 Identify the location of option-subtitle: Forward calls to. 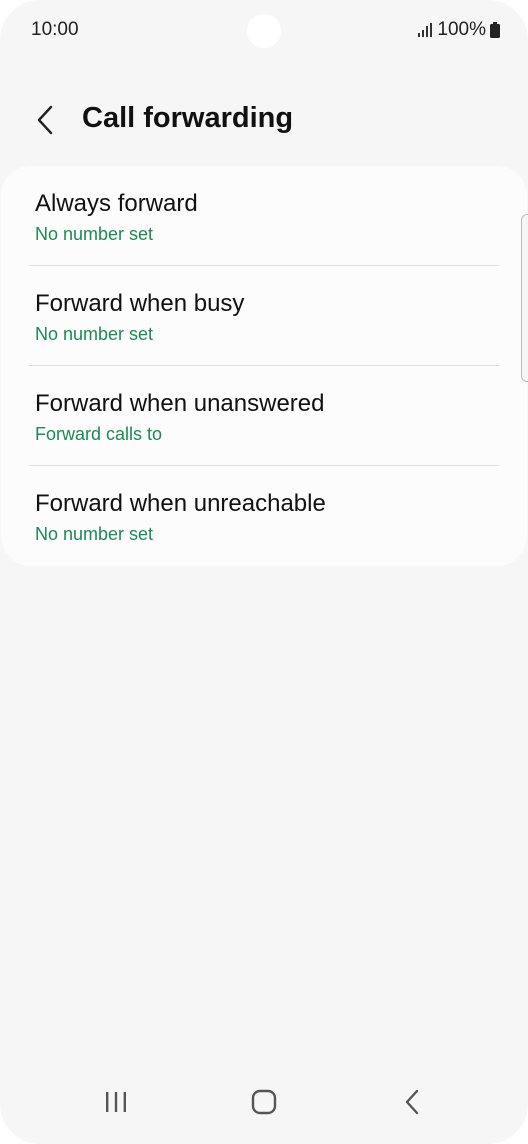
(99, 434).